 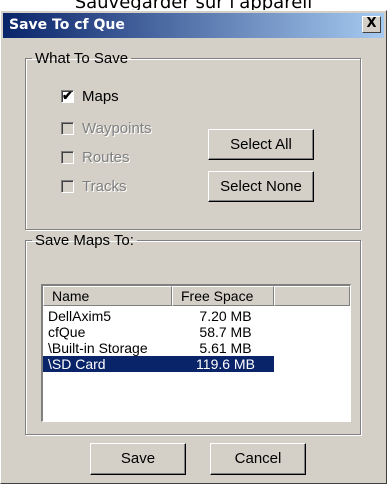 What do you see at coordinates (225, 316) in the screenshot?
I see `list-item-free-space: 7.20 MB` at bounding box center [225, 316].